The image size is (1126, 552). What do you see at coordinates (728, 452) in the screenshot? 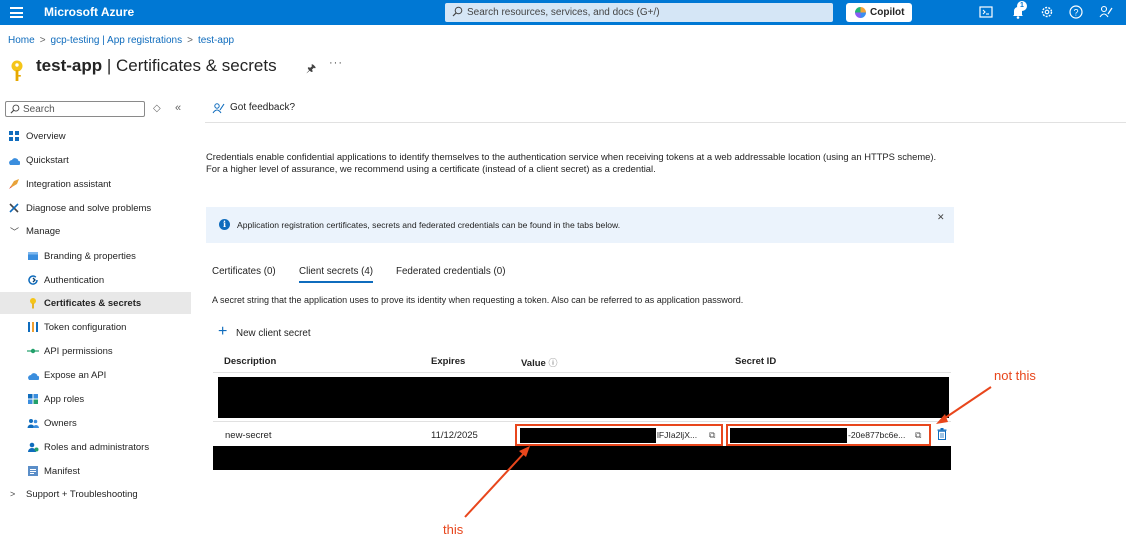
I see `annotation-arrows` at bounding box center [728, 452].